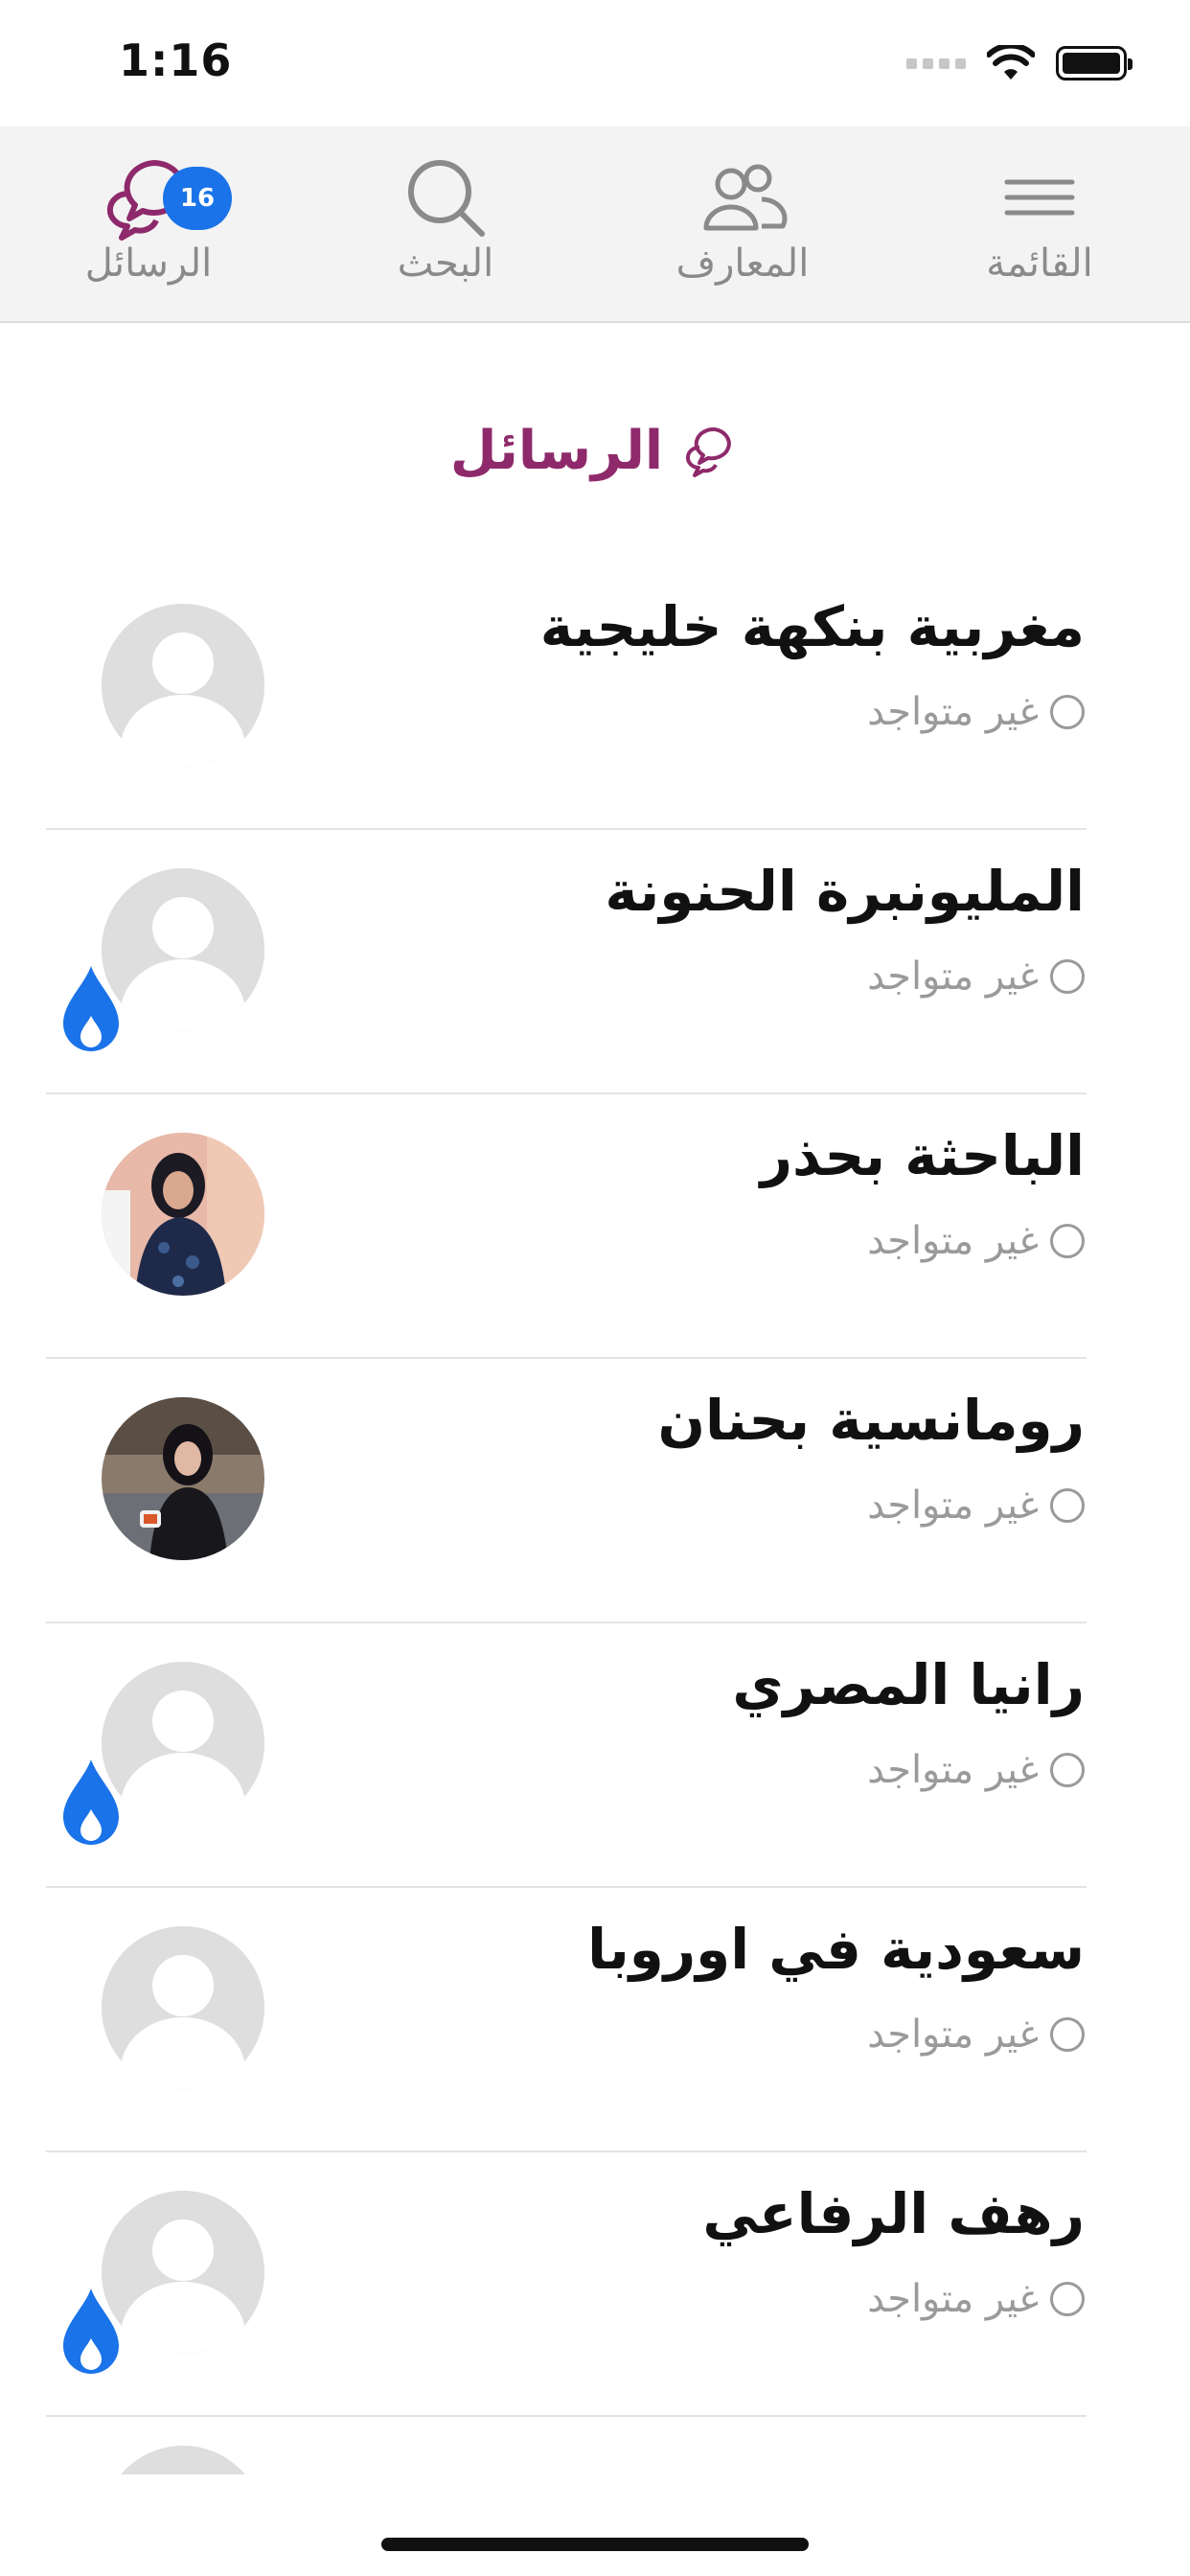 The image size is (1190, 2576). I want to click on contact-name: مغربية بنكهة خليجية, so click(812, 626).